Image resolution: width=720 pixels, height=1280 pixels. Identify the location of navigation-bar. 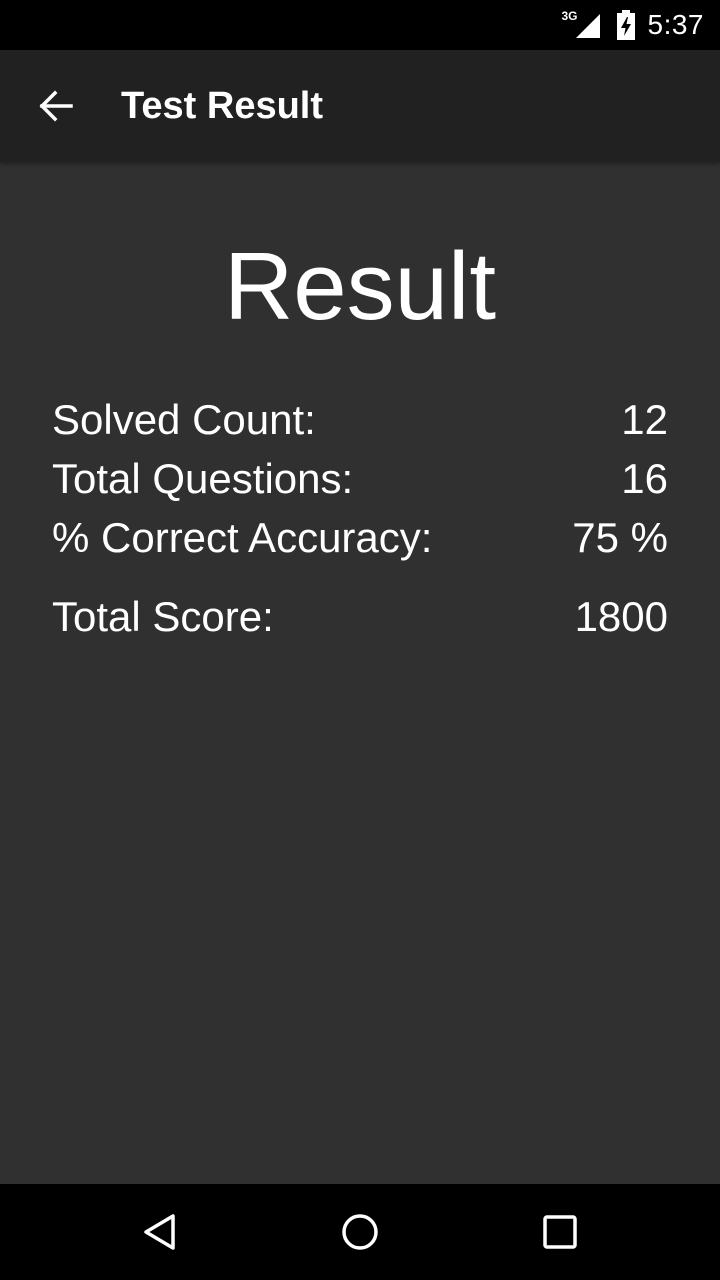
(360, 1232).